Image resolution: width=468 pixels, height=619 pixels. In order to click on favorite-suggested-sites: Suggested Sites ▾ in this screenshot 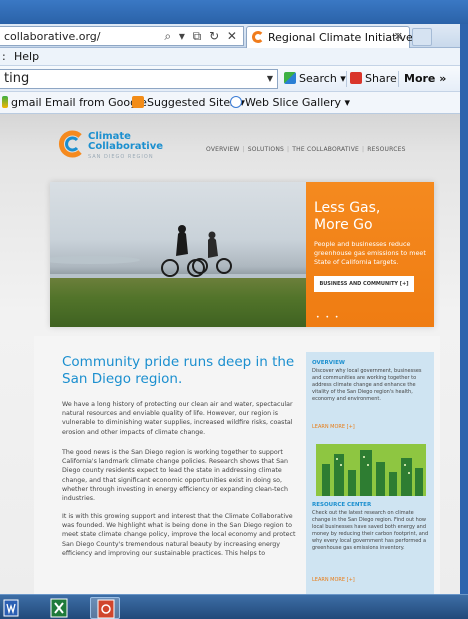, I will do `click(188, 102)`.